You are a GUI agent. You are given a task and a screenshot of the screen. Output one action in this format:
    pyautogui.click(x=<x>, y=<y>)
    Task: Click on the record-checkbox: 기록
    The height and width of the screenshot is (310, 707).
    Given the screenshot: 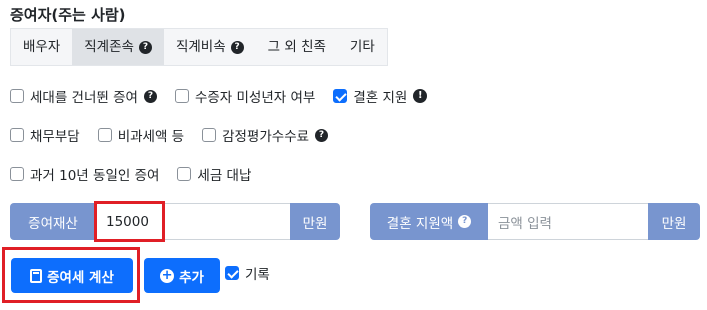 What is the action you would take?
    pyautogui.click(x=247, y=273)
    